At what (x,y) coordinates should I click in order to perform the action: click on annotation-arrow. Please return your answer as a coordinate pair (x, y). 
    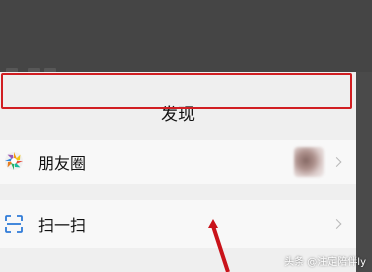
    Looking at the image, I should click on (219, 245).